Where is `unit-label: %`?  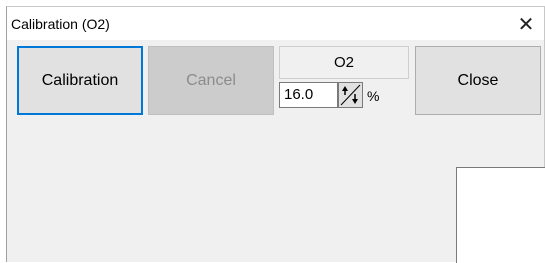
unit-label: % is located at coordinates (373, 96).